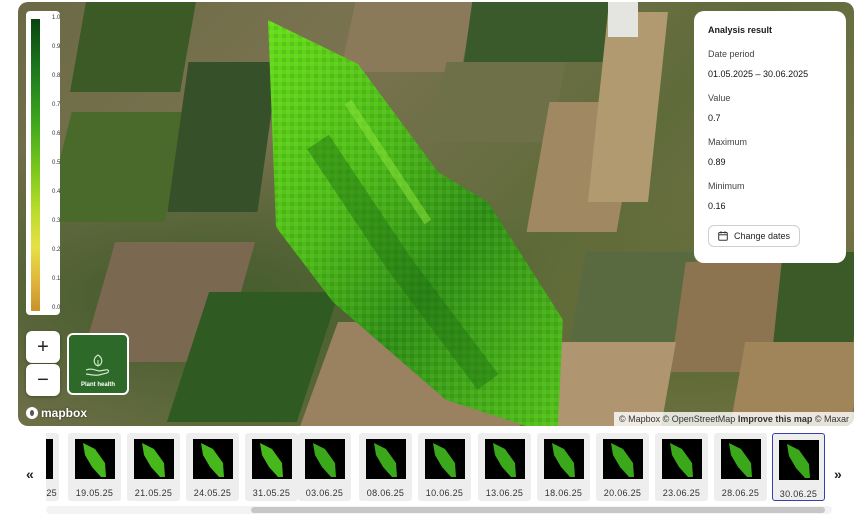  What do you see at coordinates (56, 279) in the screenshot?
I see `legend-tick: 0.1` at bounding box center [56, 279].